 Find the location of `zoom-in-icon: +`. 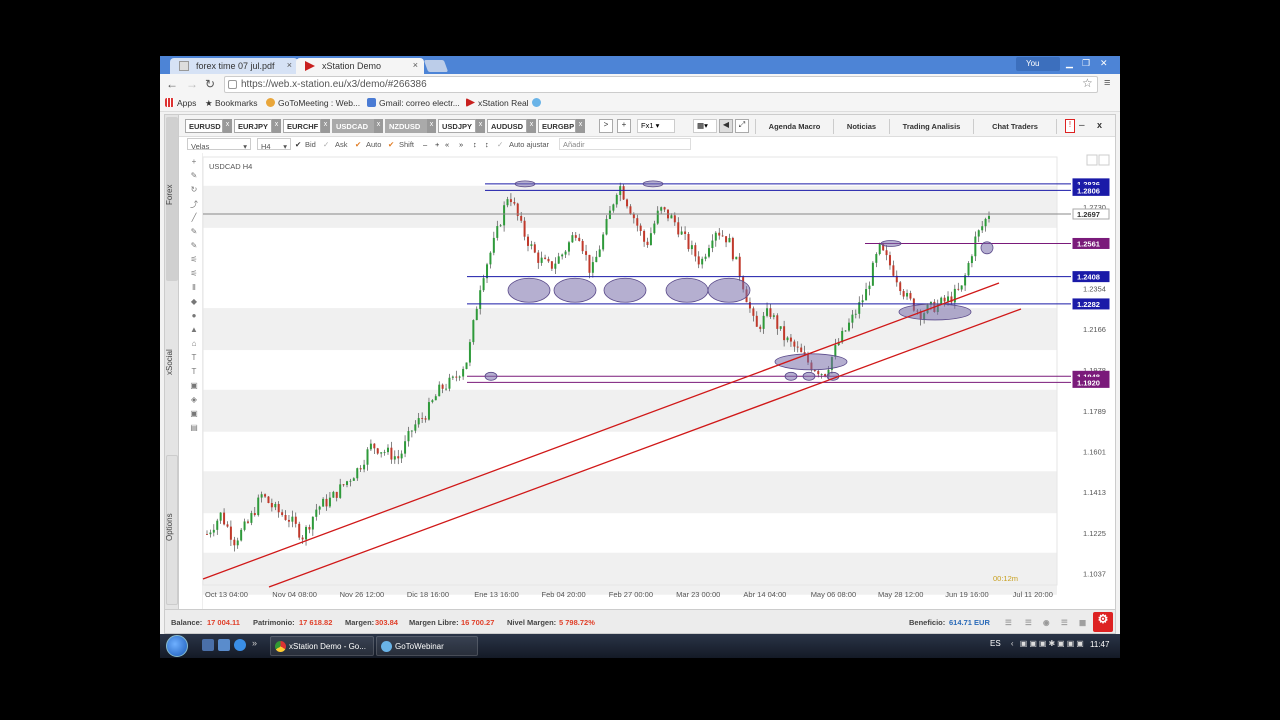

zoom-in-icon: + is located at coordinates (437, 144).